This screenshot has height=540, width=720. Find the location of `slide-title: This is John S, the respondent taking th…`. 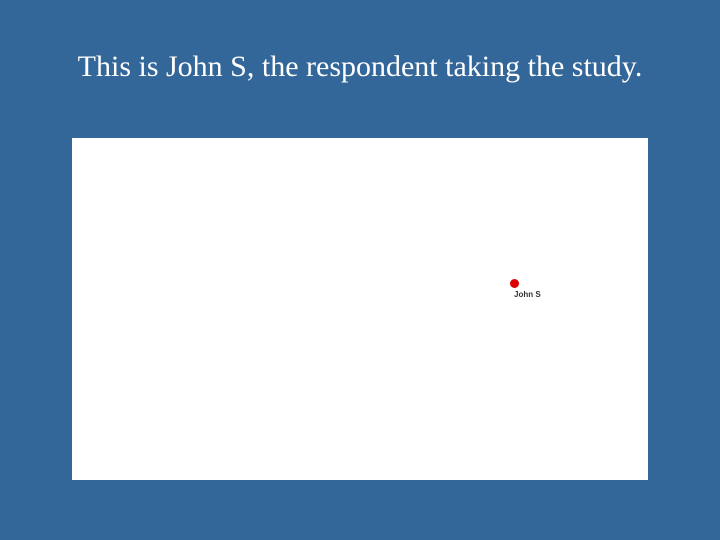

slide-title: This is John S, the respondent taking th… is located at coordinates (360, 66).